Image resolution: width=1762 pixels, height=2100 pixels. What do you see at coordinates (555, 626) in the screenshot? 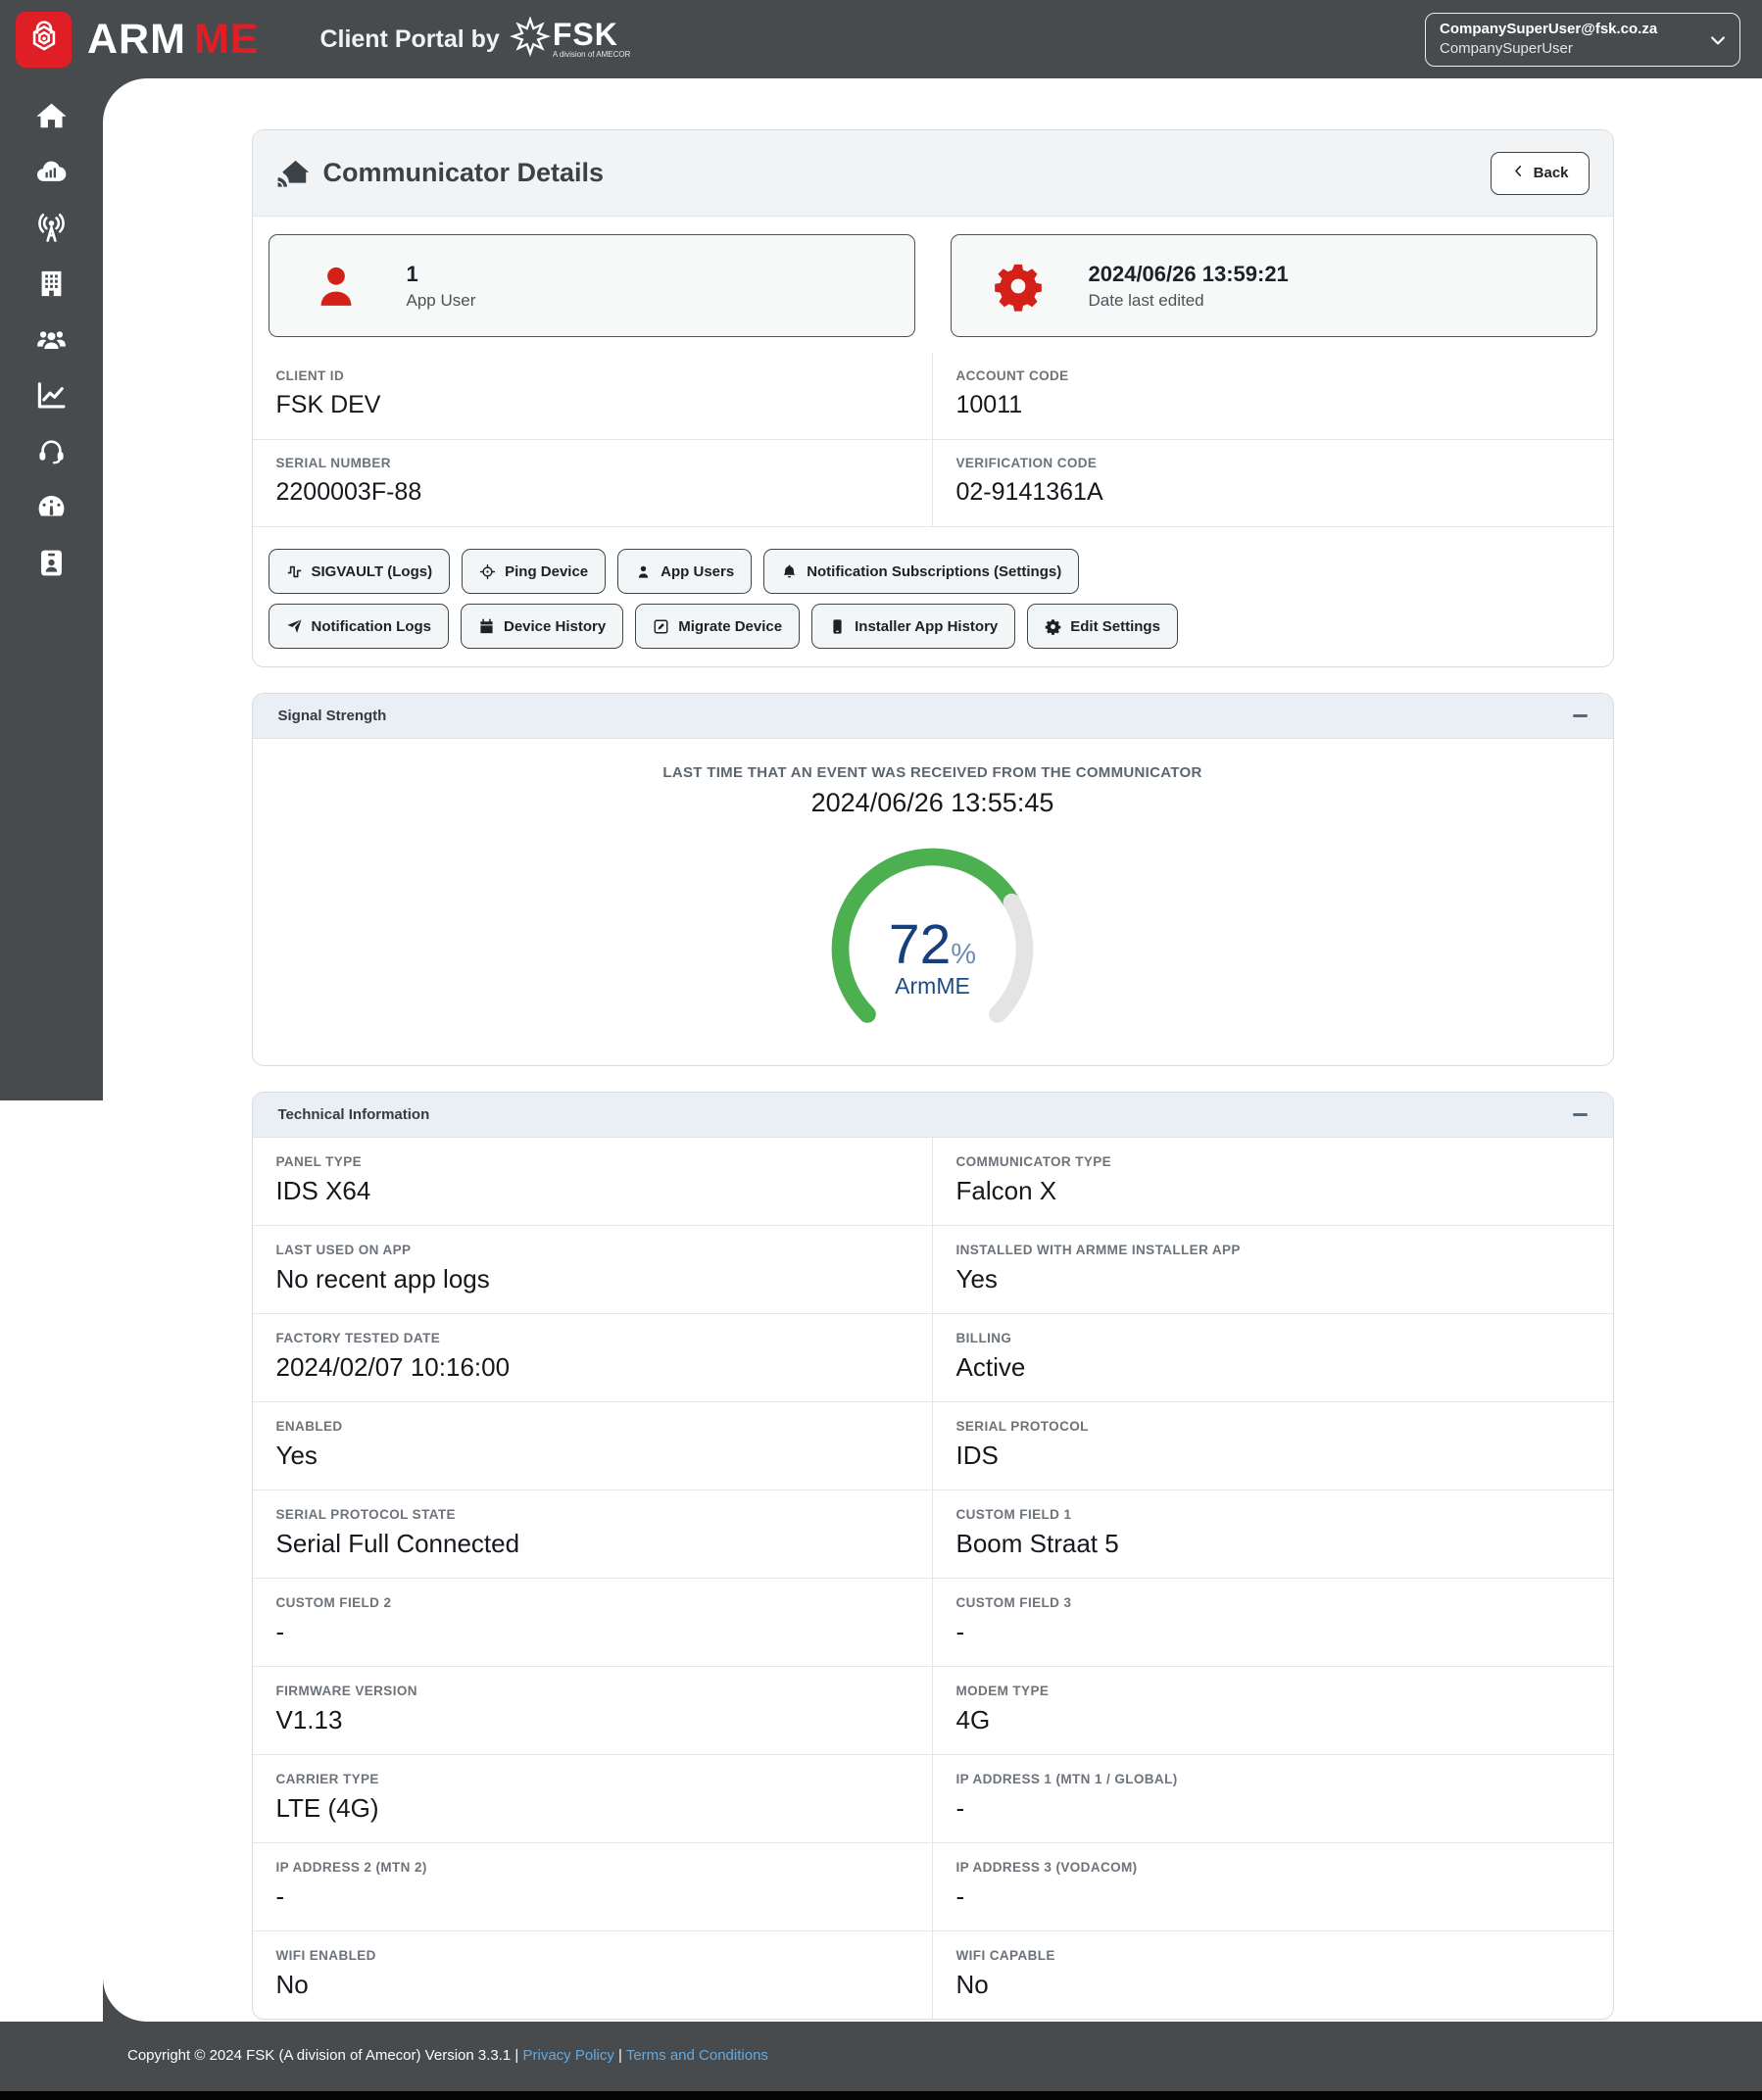
I see `action-button-label: Device History` at bounding box center [555, 626].